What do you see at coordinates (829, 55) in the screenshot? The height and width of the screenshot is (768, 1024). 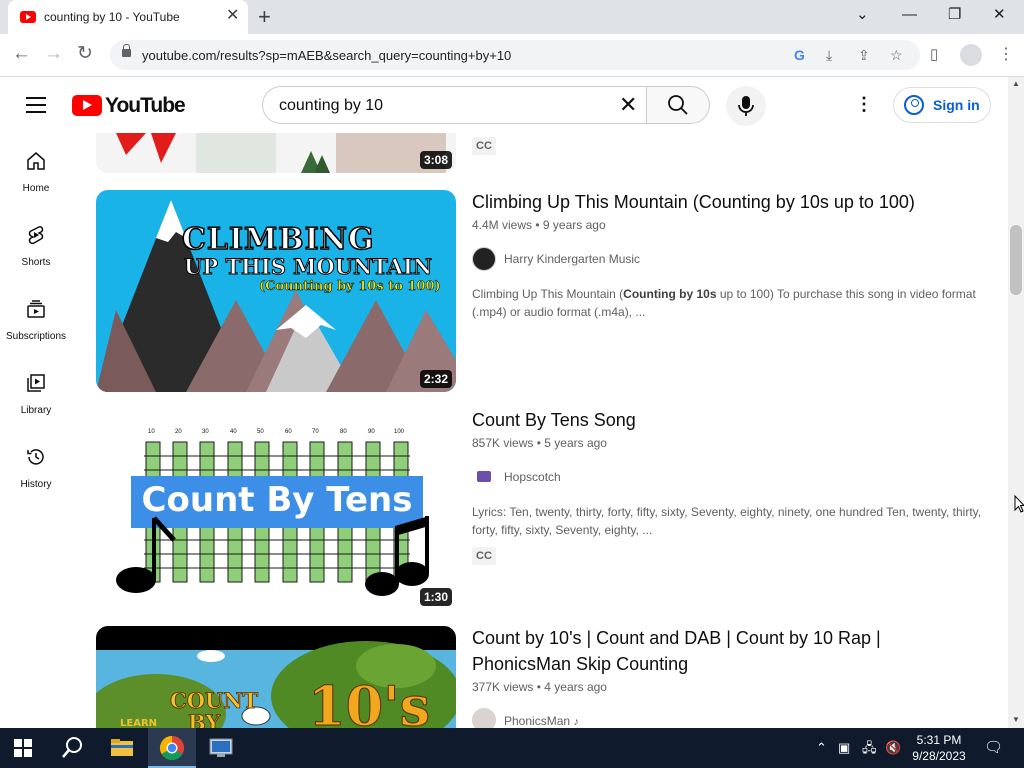 I see `install-app-icon: ⤓` at bounding box center [829, 55].